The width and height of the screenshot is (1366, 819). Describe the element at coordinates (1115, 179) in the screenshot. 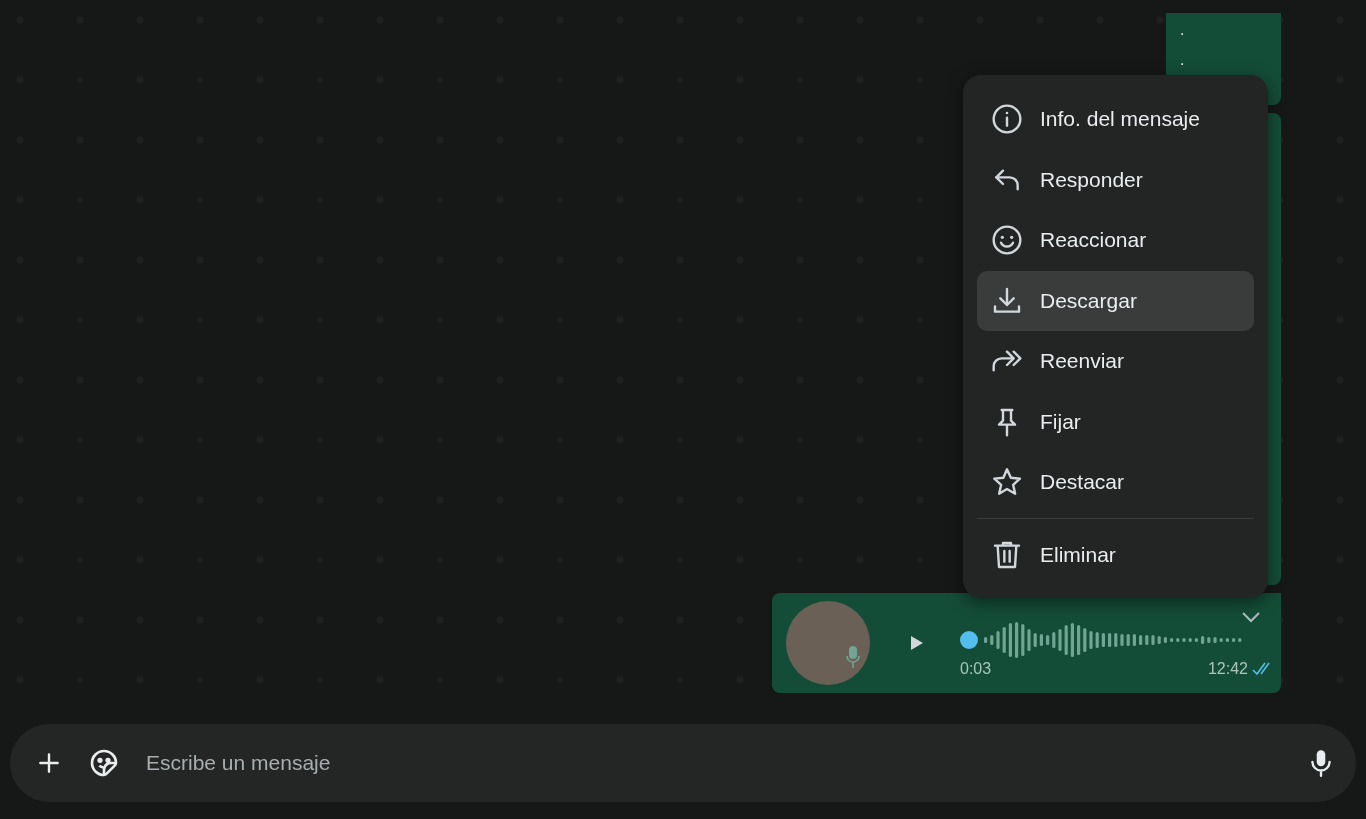

I see `menu-item: Responder` at that location.